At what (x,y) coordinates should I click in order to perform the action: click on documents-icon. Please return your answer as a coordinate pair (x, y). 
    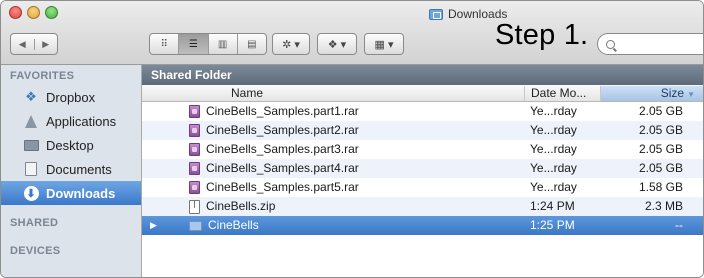
    Looking at the image, I should click on (31, 169).